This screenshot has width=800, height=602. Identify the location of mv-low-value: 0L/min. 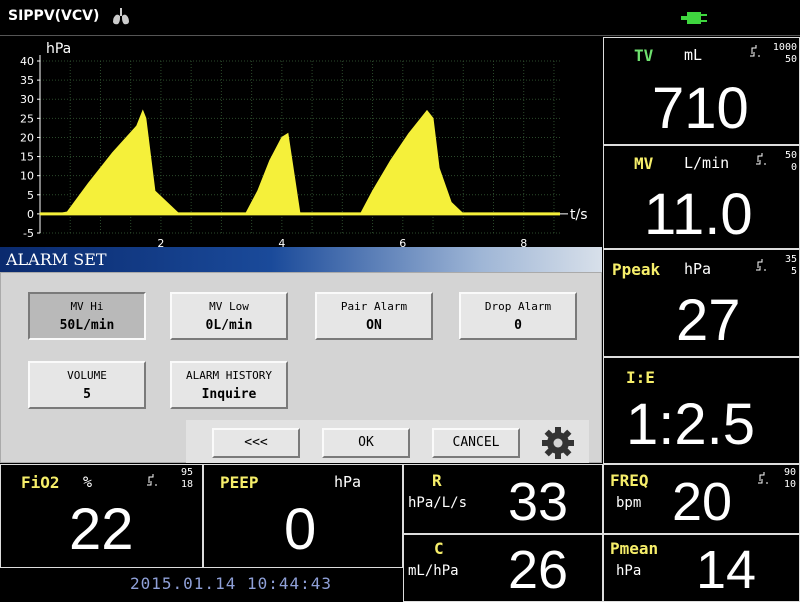
(229, 325).